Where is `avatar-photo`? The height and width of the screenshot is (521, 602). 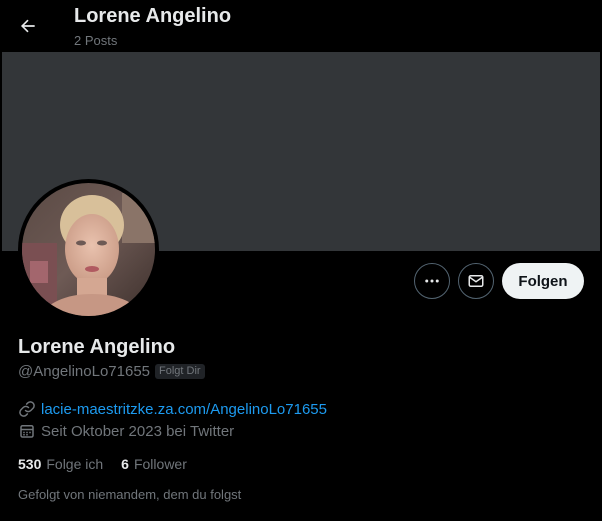 avatar-photo is located at coordinates (88, 249).